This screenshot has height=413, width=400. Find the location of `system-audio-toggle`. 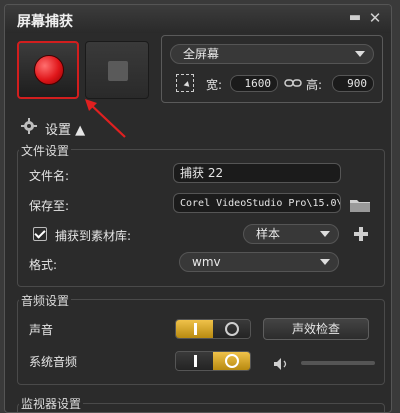

system-audio-toggle is located at coordinates (213, 361).